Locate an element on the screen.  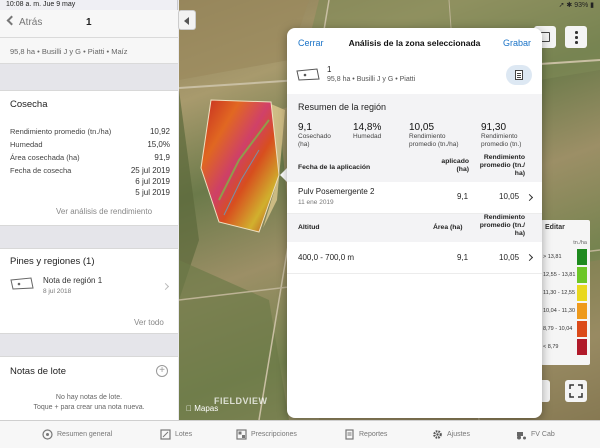
harvest-row: Área cosechada (ha) 91,9 is located at coordinates (90, 157).